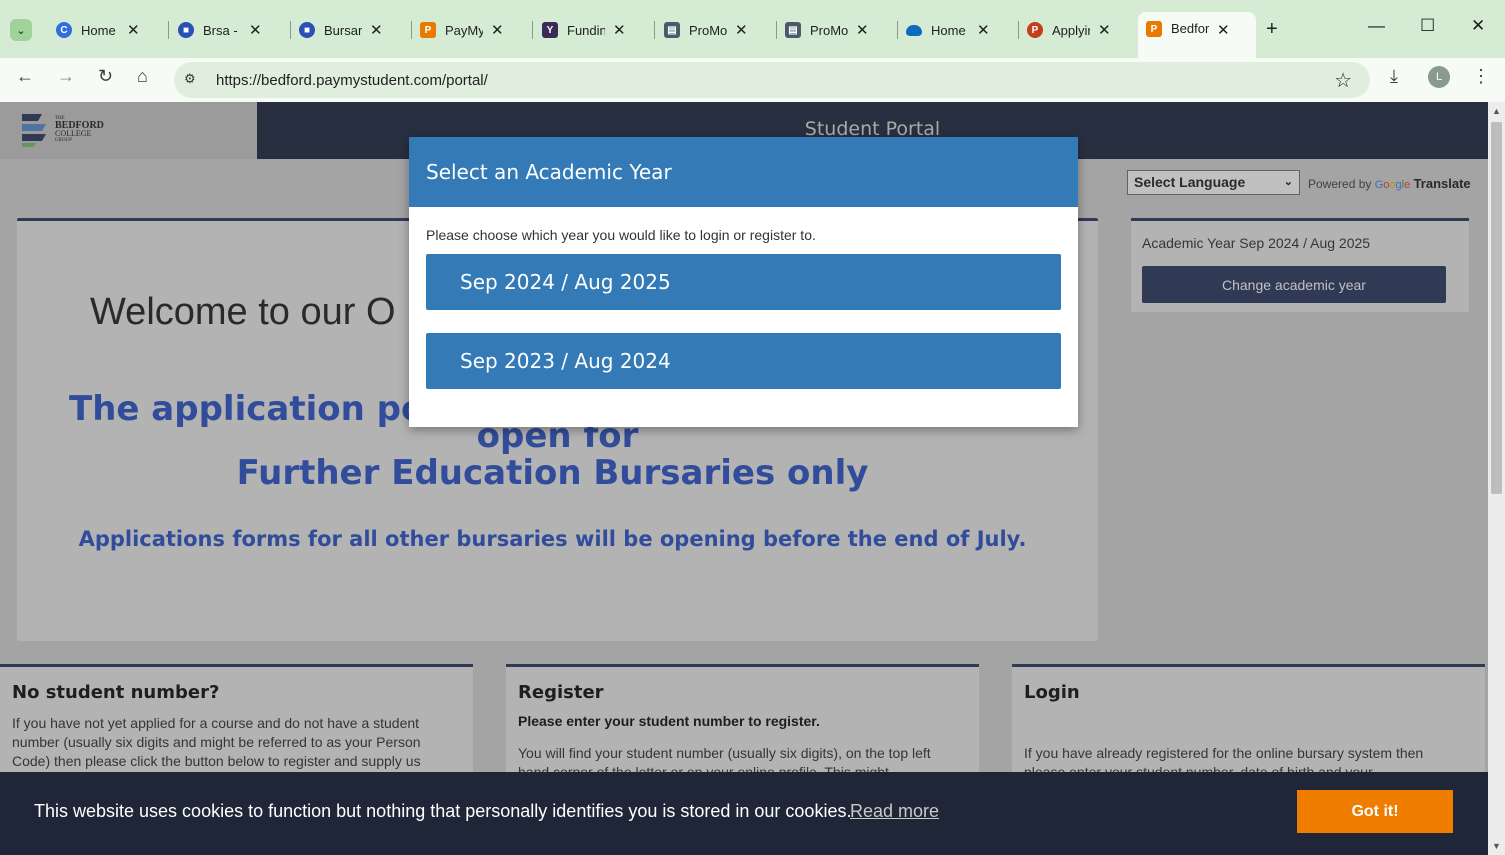 The height and width of the screenshot is (855, 1505). What do you see at coordinates (1427, 26) in the screenshot?
I see `maximize-icon: ☐` at bounding box center [1427, 26].